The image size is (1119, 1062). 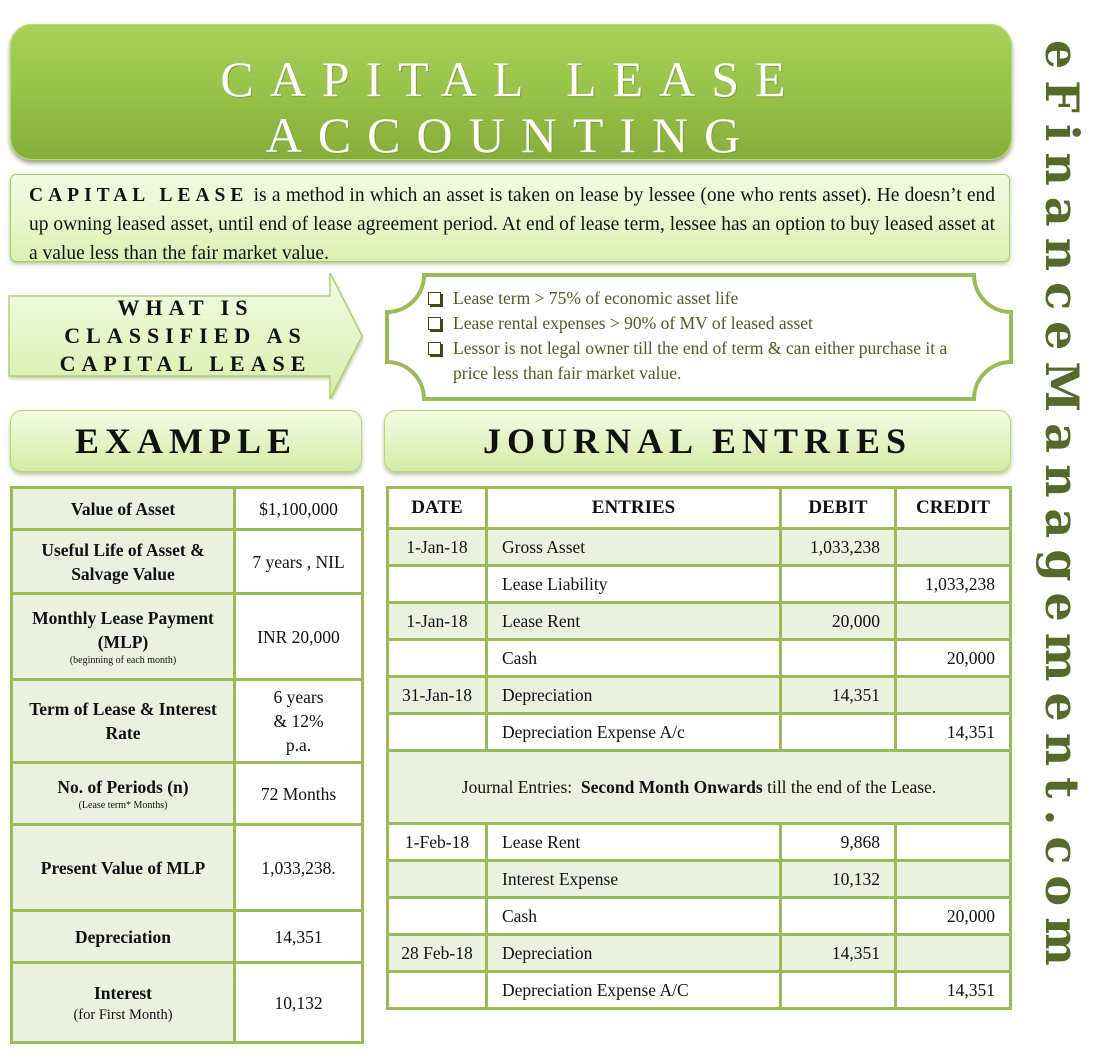 I want to click on criteria-text: Lease term > 75% of economic asset life, so click(x=596, y=298).